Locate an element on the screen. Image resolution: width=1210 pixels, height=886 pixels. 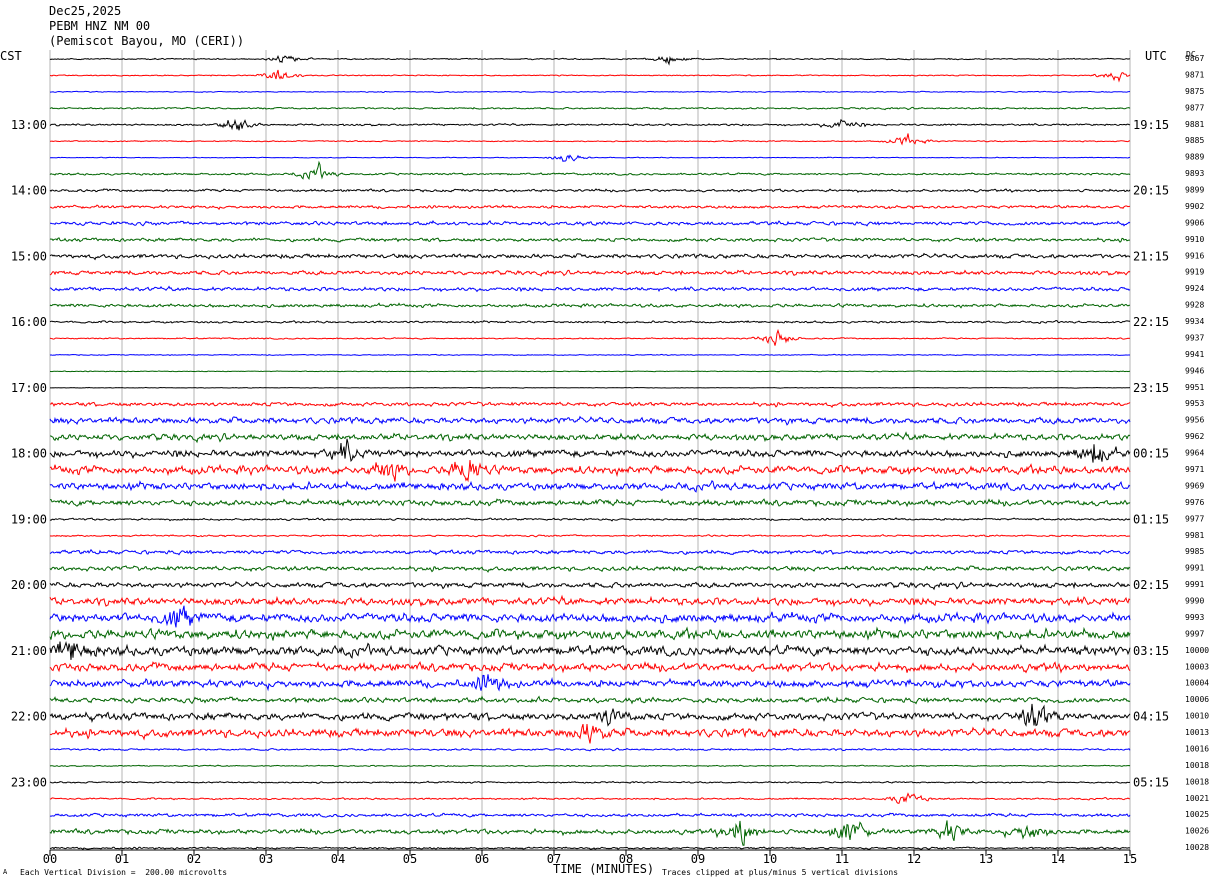
hour-label-utc: 02:15 is located at coordinates (1151, 585).